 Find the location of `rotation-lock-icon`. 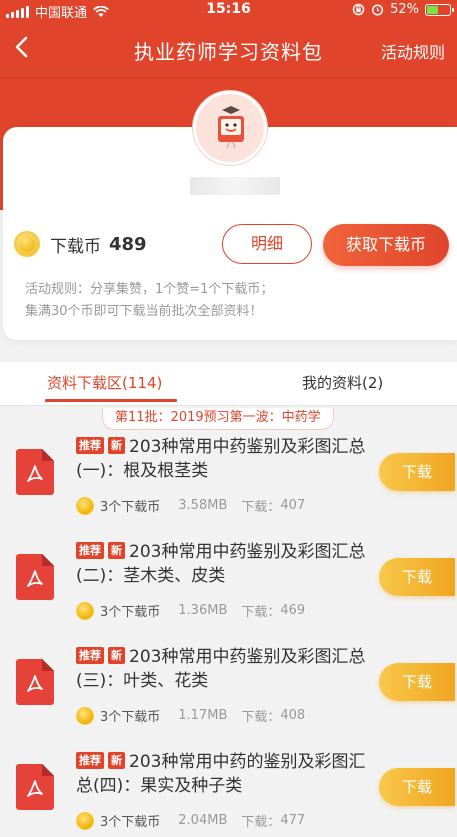

rotation-lock-icon is located at coordinates (358, 9).